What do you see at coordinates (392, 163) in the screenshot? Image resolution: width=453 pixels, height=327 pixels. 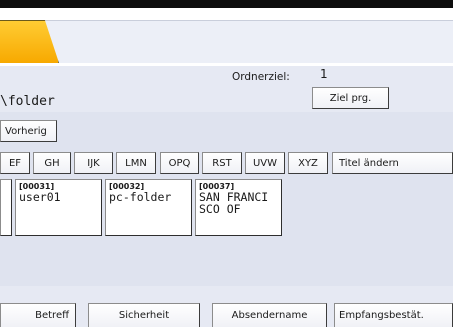 I see `titel-andern-button: Titel ändern` at bounding box center [392, 163].